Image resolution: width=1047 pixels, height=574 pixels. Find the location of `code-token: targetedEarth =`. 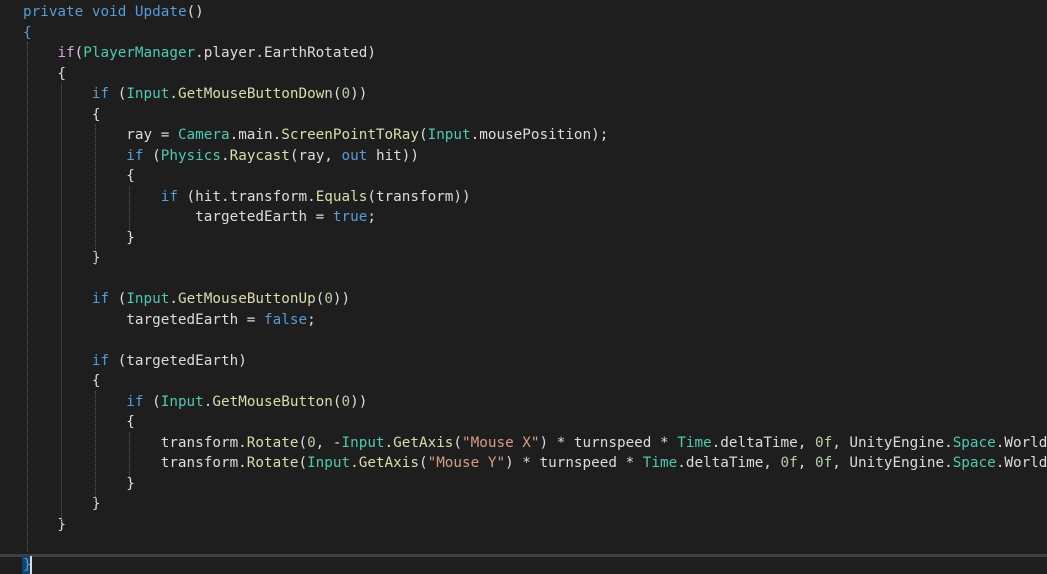

code-token: targetedEarth = is located at coordinates (178, 217).